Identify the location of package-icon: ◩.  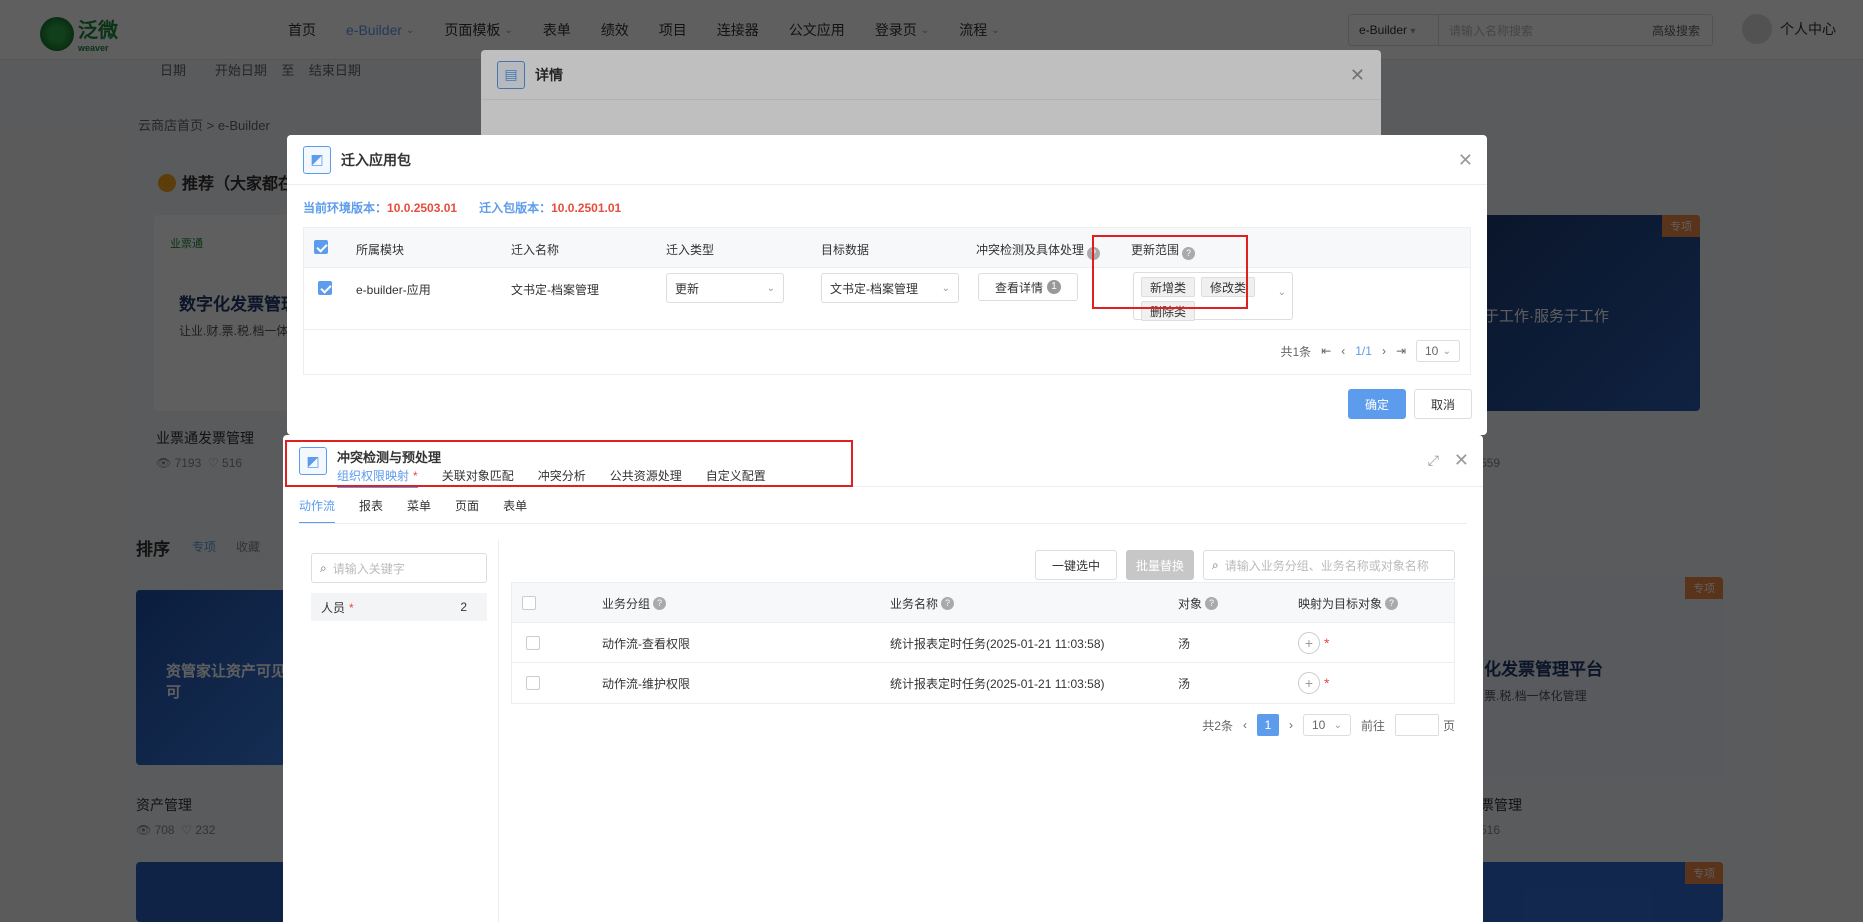
(317, 159).